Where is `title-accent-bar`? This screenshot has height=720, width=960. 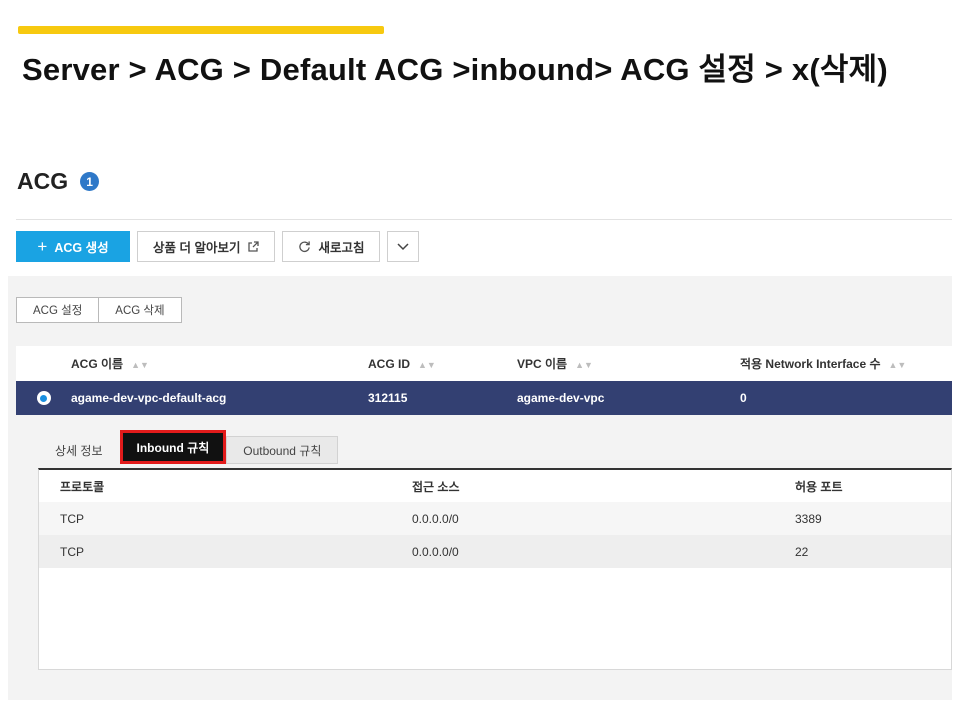 title-accent-bar is located at coordinates (201, 30).